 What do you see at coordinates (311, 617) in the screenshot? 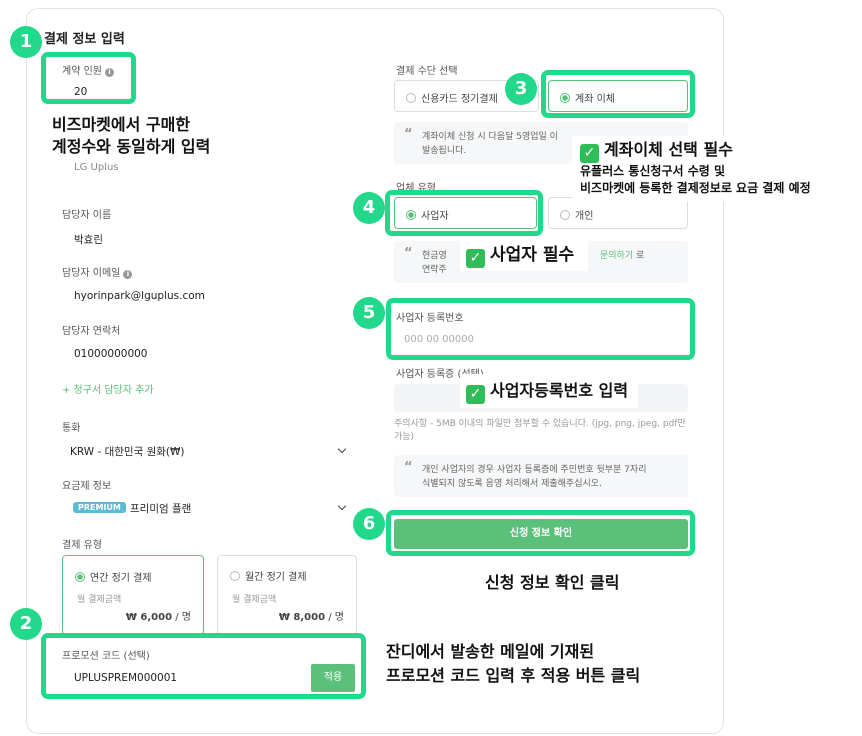
I see `monthly-price: ₩ 8,000 / 명` at bounding box center [311, 617].